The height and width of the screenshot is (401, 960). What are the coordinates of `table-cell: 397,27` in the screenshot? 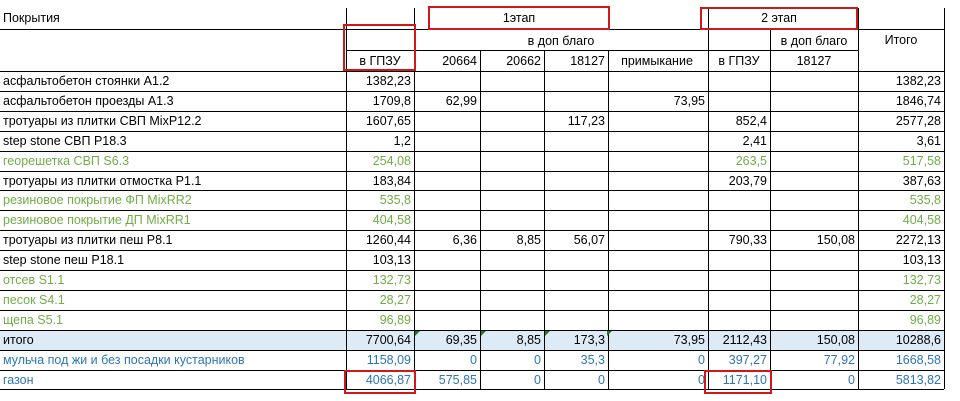 It's located at (739, 360).